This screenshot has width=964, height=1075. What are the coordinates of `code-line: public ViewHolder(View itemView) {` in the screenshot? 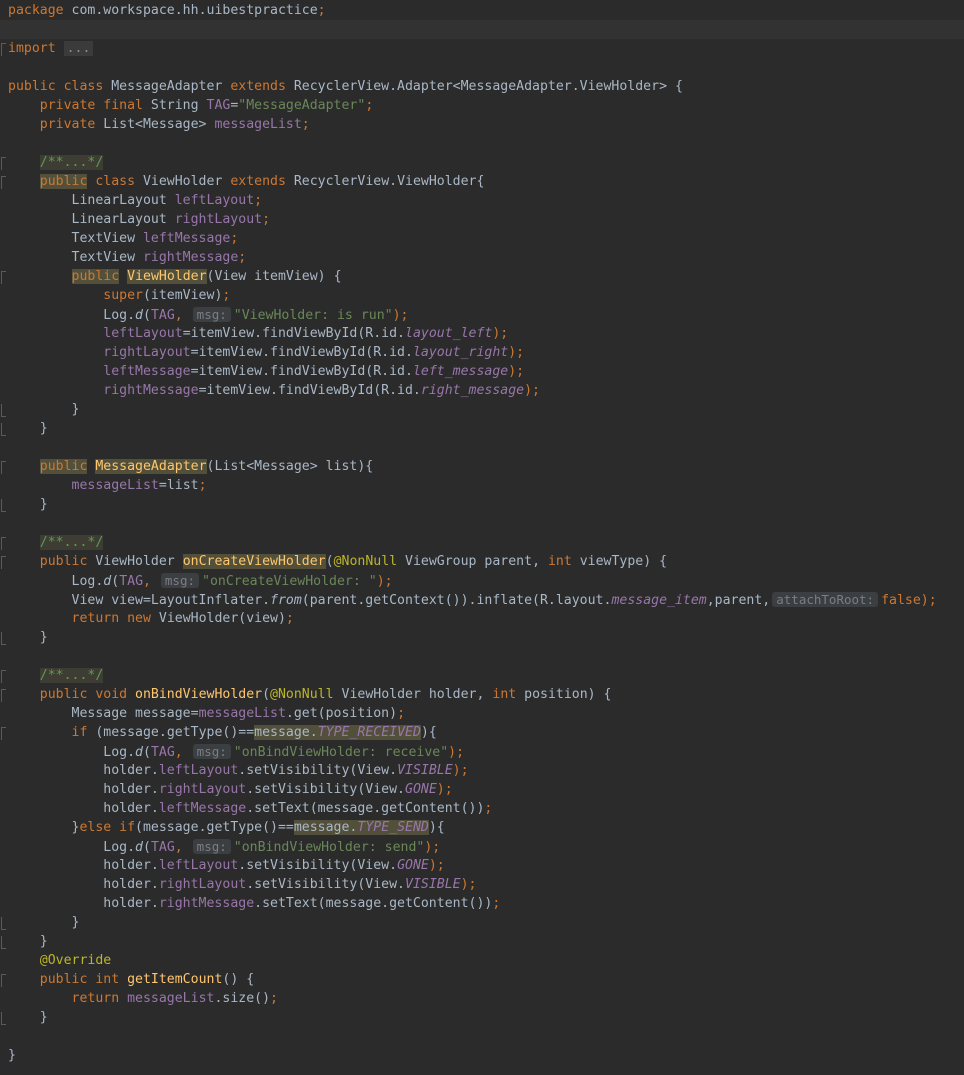 It's located at (482, 276).